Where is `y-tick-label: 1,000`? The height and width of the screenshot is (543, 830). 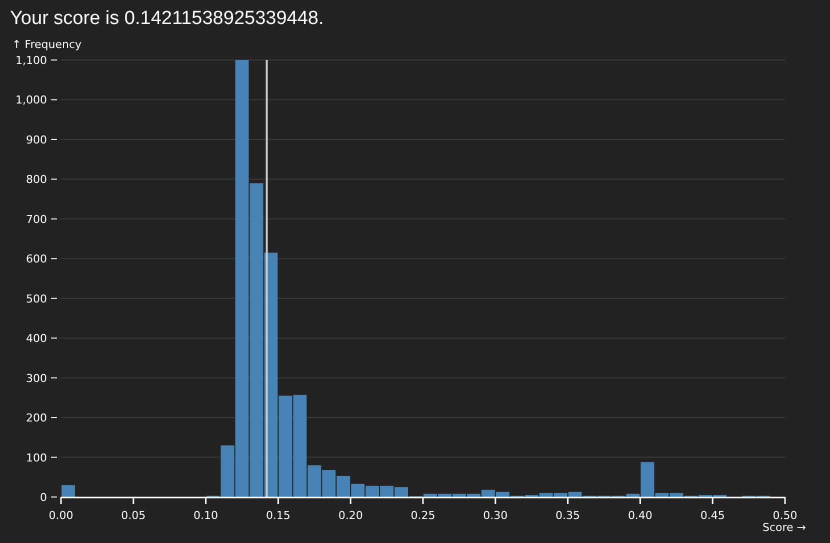
y-tick-label: 1,000 is located at coordinates (31, 100).